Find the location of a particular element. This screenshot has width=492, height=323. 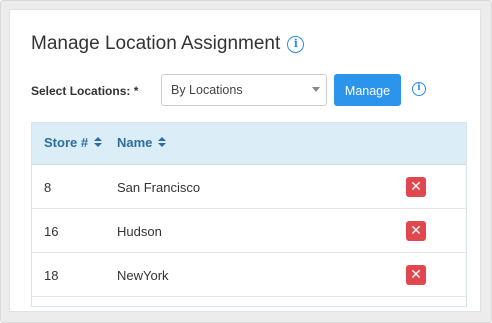

store-name-cell: Hudson is located at coordinates (139, 231).